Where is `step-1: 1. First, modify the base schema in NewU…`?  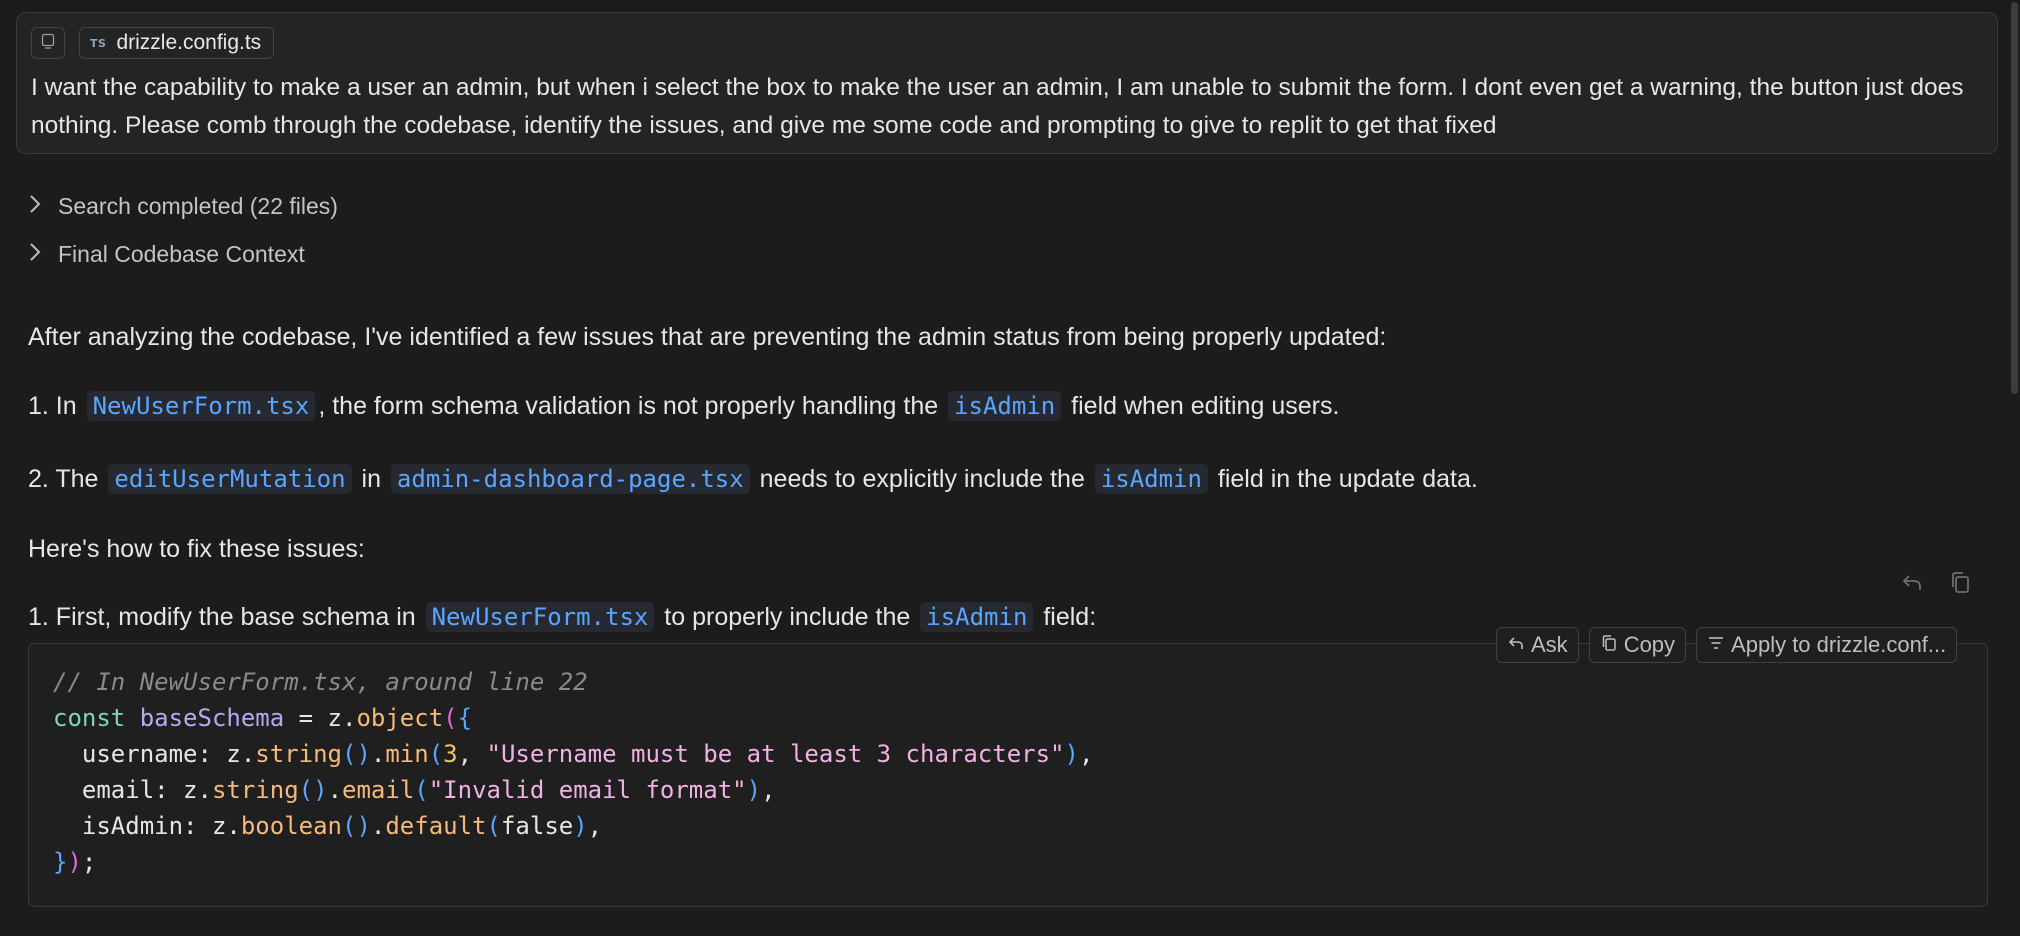 step-1: 1. First, modify the base schema in NewU… is located at coordinates (562, 617).